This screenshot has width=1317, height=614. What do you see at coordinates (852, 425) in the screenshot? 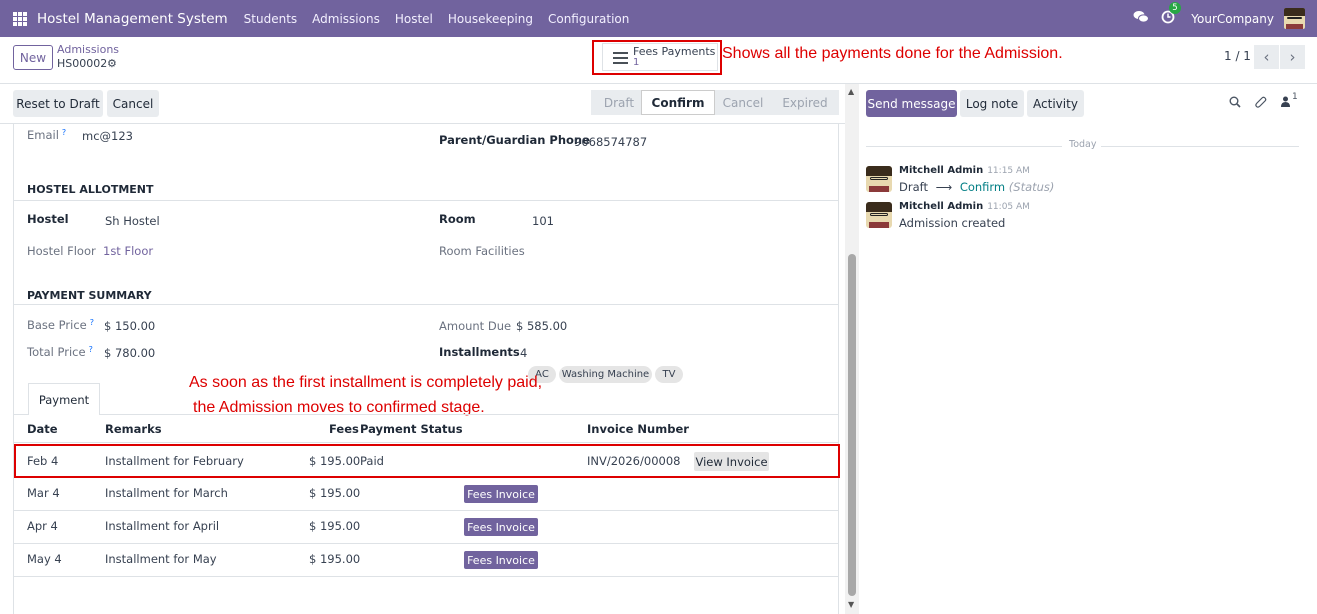
I see `scrollbar-thumb` at bounding box center [852, 425].